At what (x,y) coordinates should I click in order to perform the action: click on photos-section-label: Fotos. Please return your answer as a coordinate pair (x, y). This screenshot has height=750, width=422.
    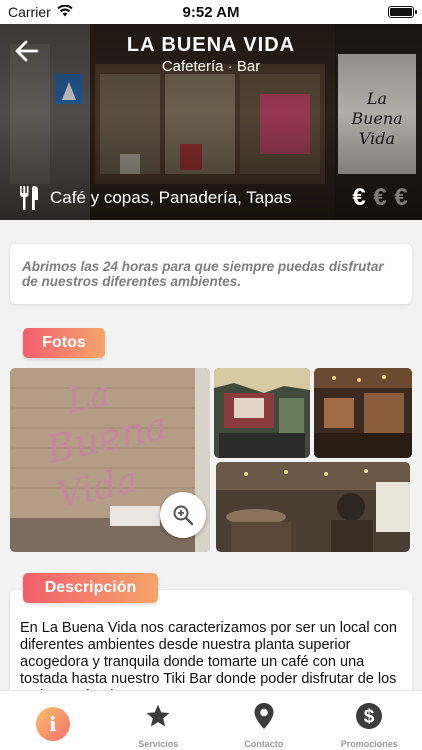
    Looking at the image, I should click on (64, 343).